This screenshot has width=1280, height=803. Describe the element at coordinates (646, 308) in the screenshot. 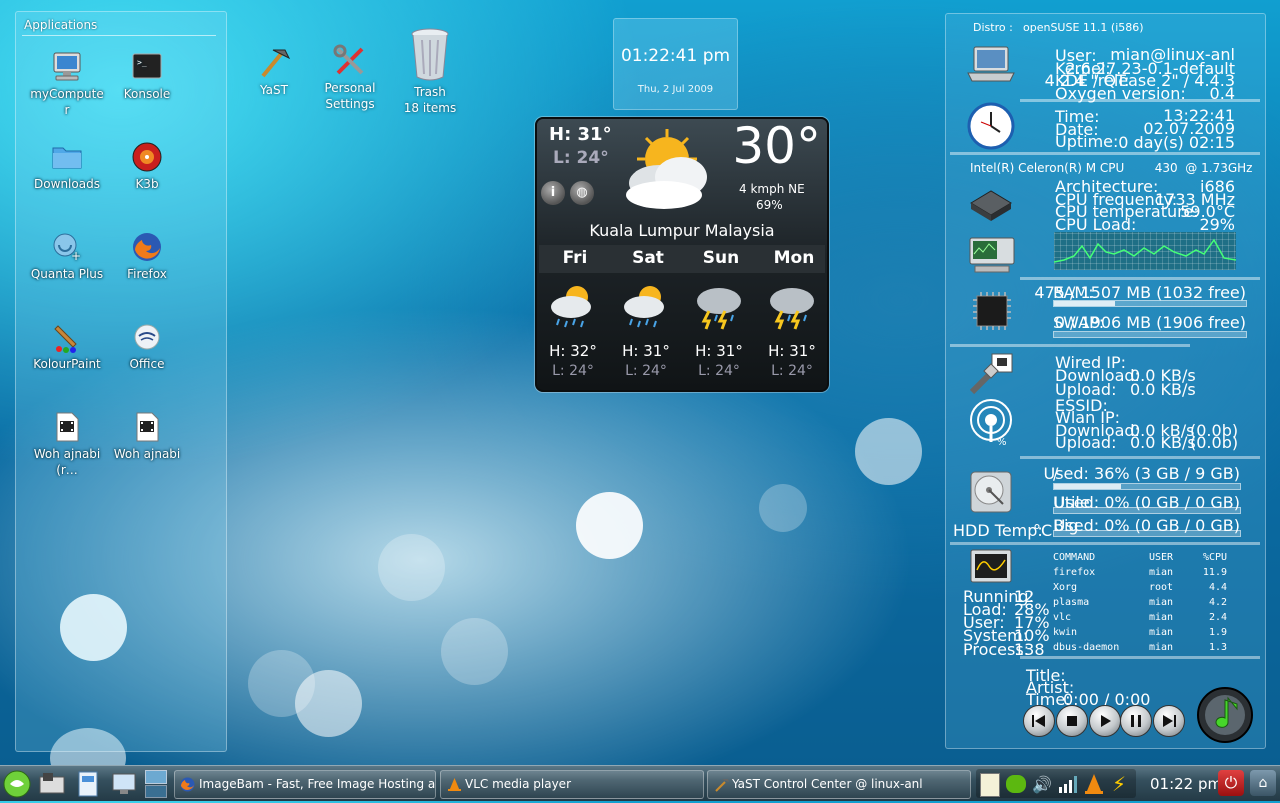

I see `sun-rain-icon` at that location.